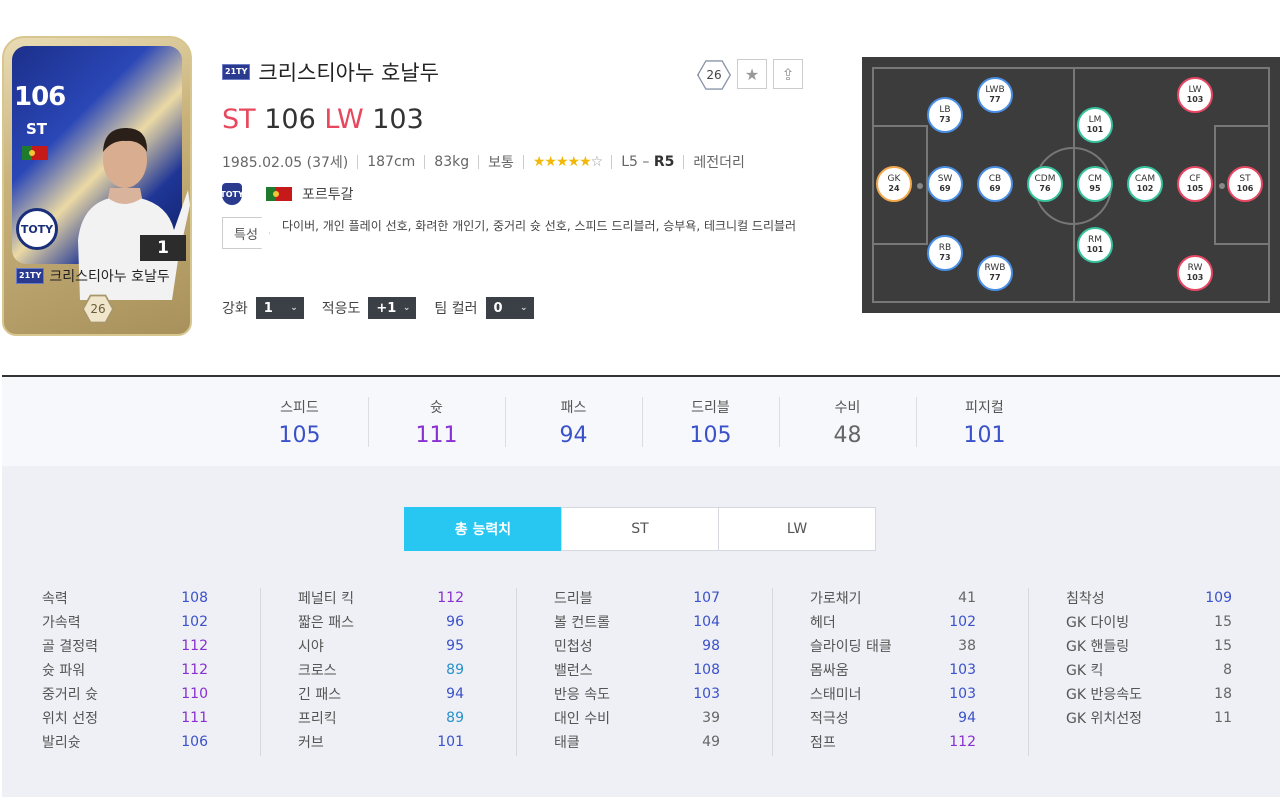  Describe the element at coordinates (55, 599) in the screenshot. I see `stat-name: 속력` at that location.